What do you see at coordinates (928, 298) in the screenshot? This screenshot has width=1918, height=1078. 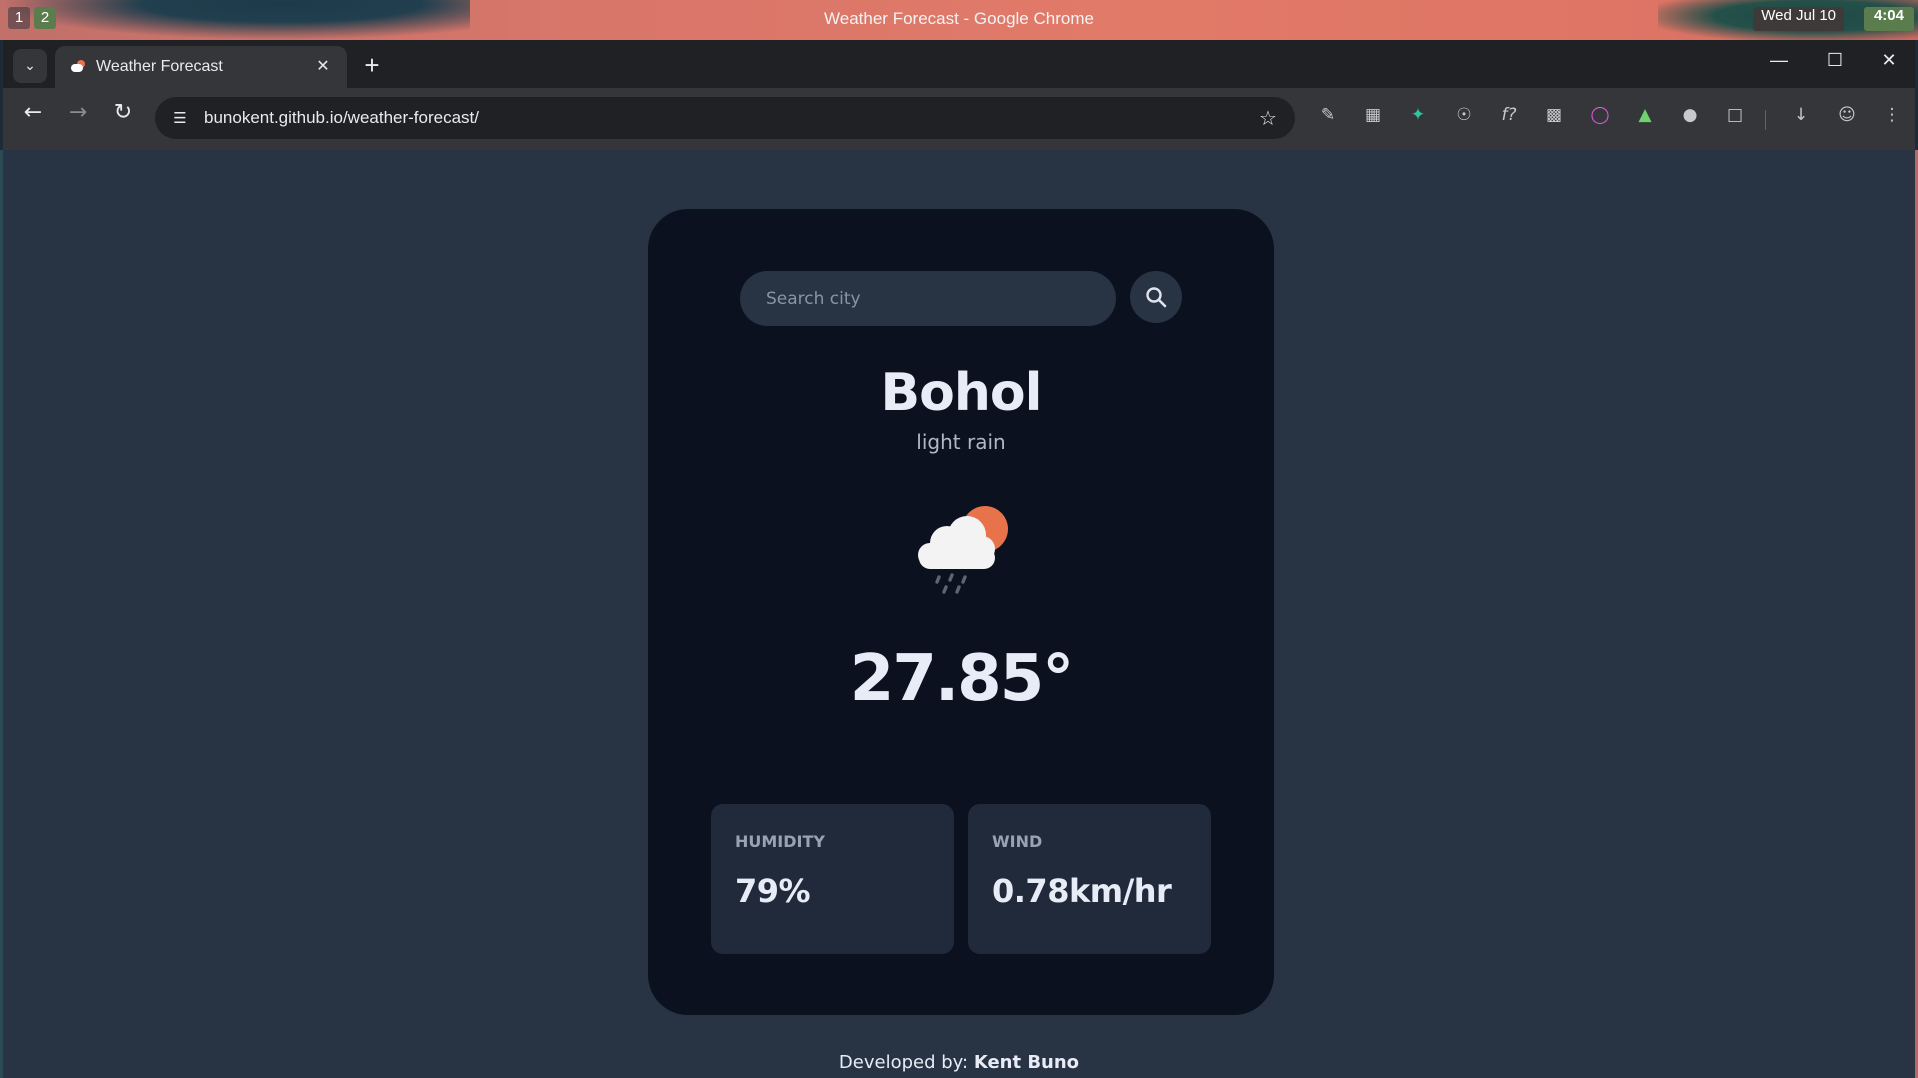 I see `city-search-input` at bounding box center [928, 298].